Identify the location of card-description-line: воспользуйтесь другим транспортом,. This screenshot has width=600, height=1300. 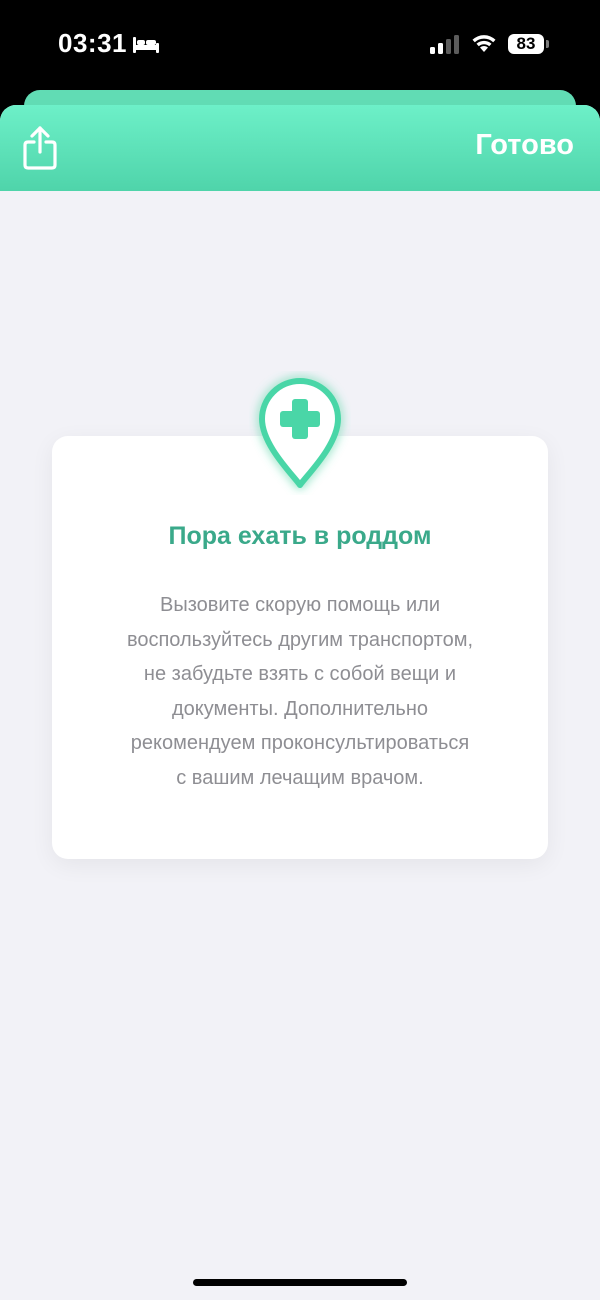
(300, 639).